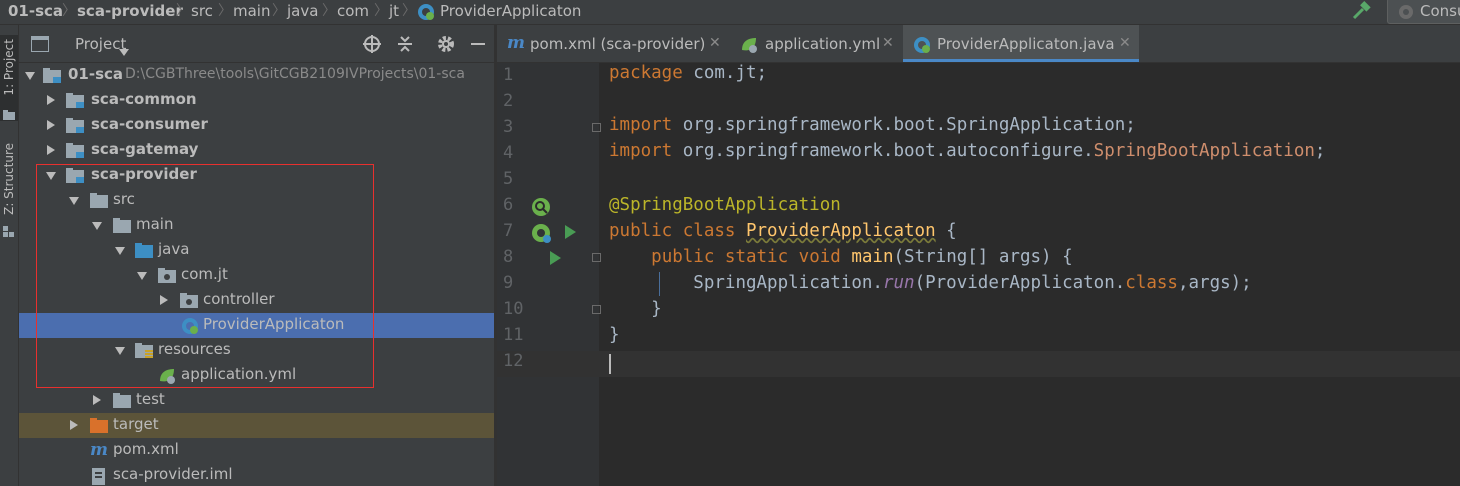  Describe the element at coordinates (40, 45) in the screenshot. I see `project-view-icon` at that location.